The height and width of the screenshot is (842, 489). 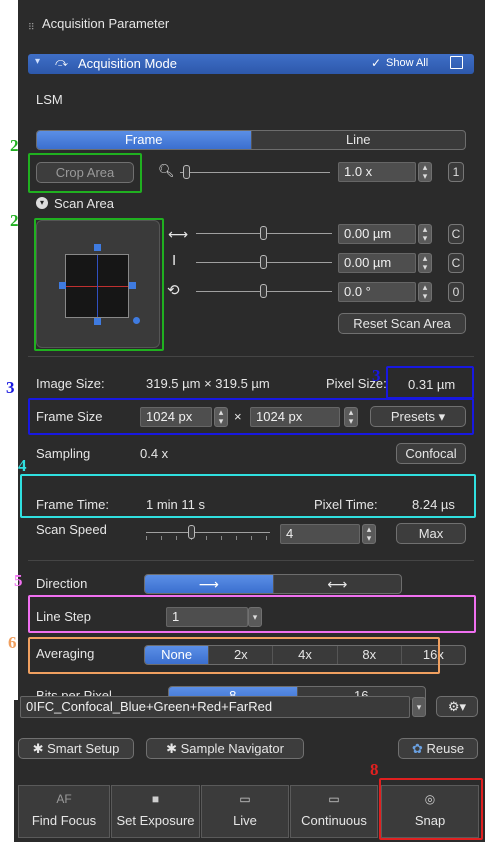 I want to click on sample-navigator-icon: ✱, so click(x=171, y=748).